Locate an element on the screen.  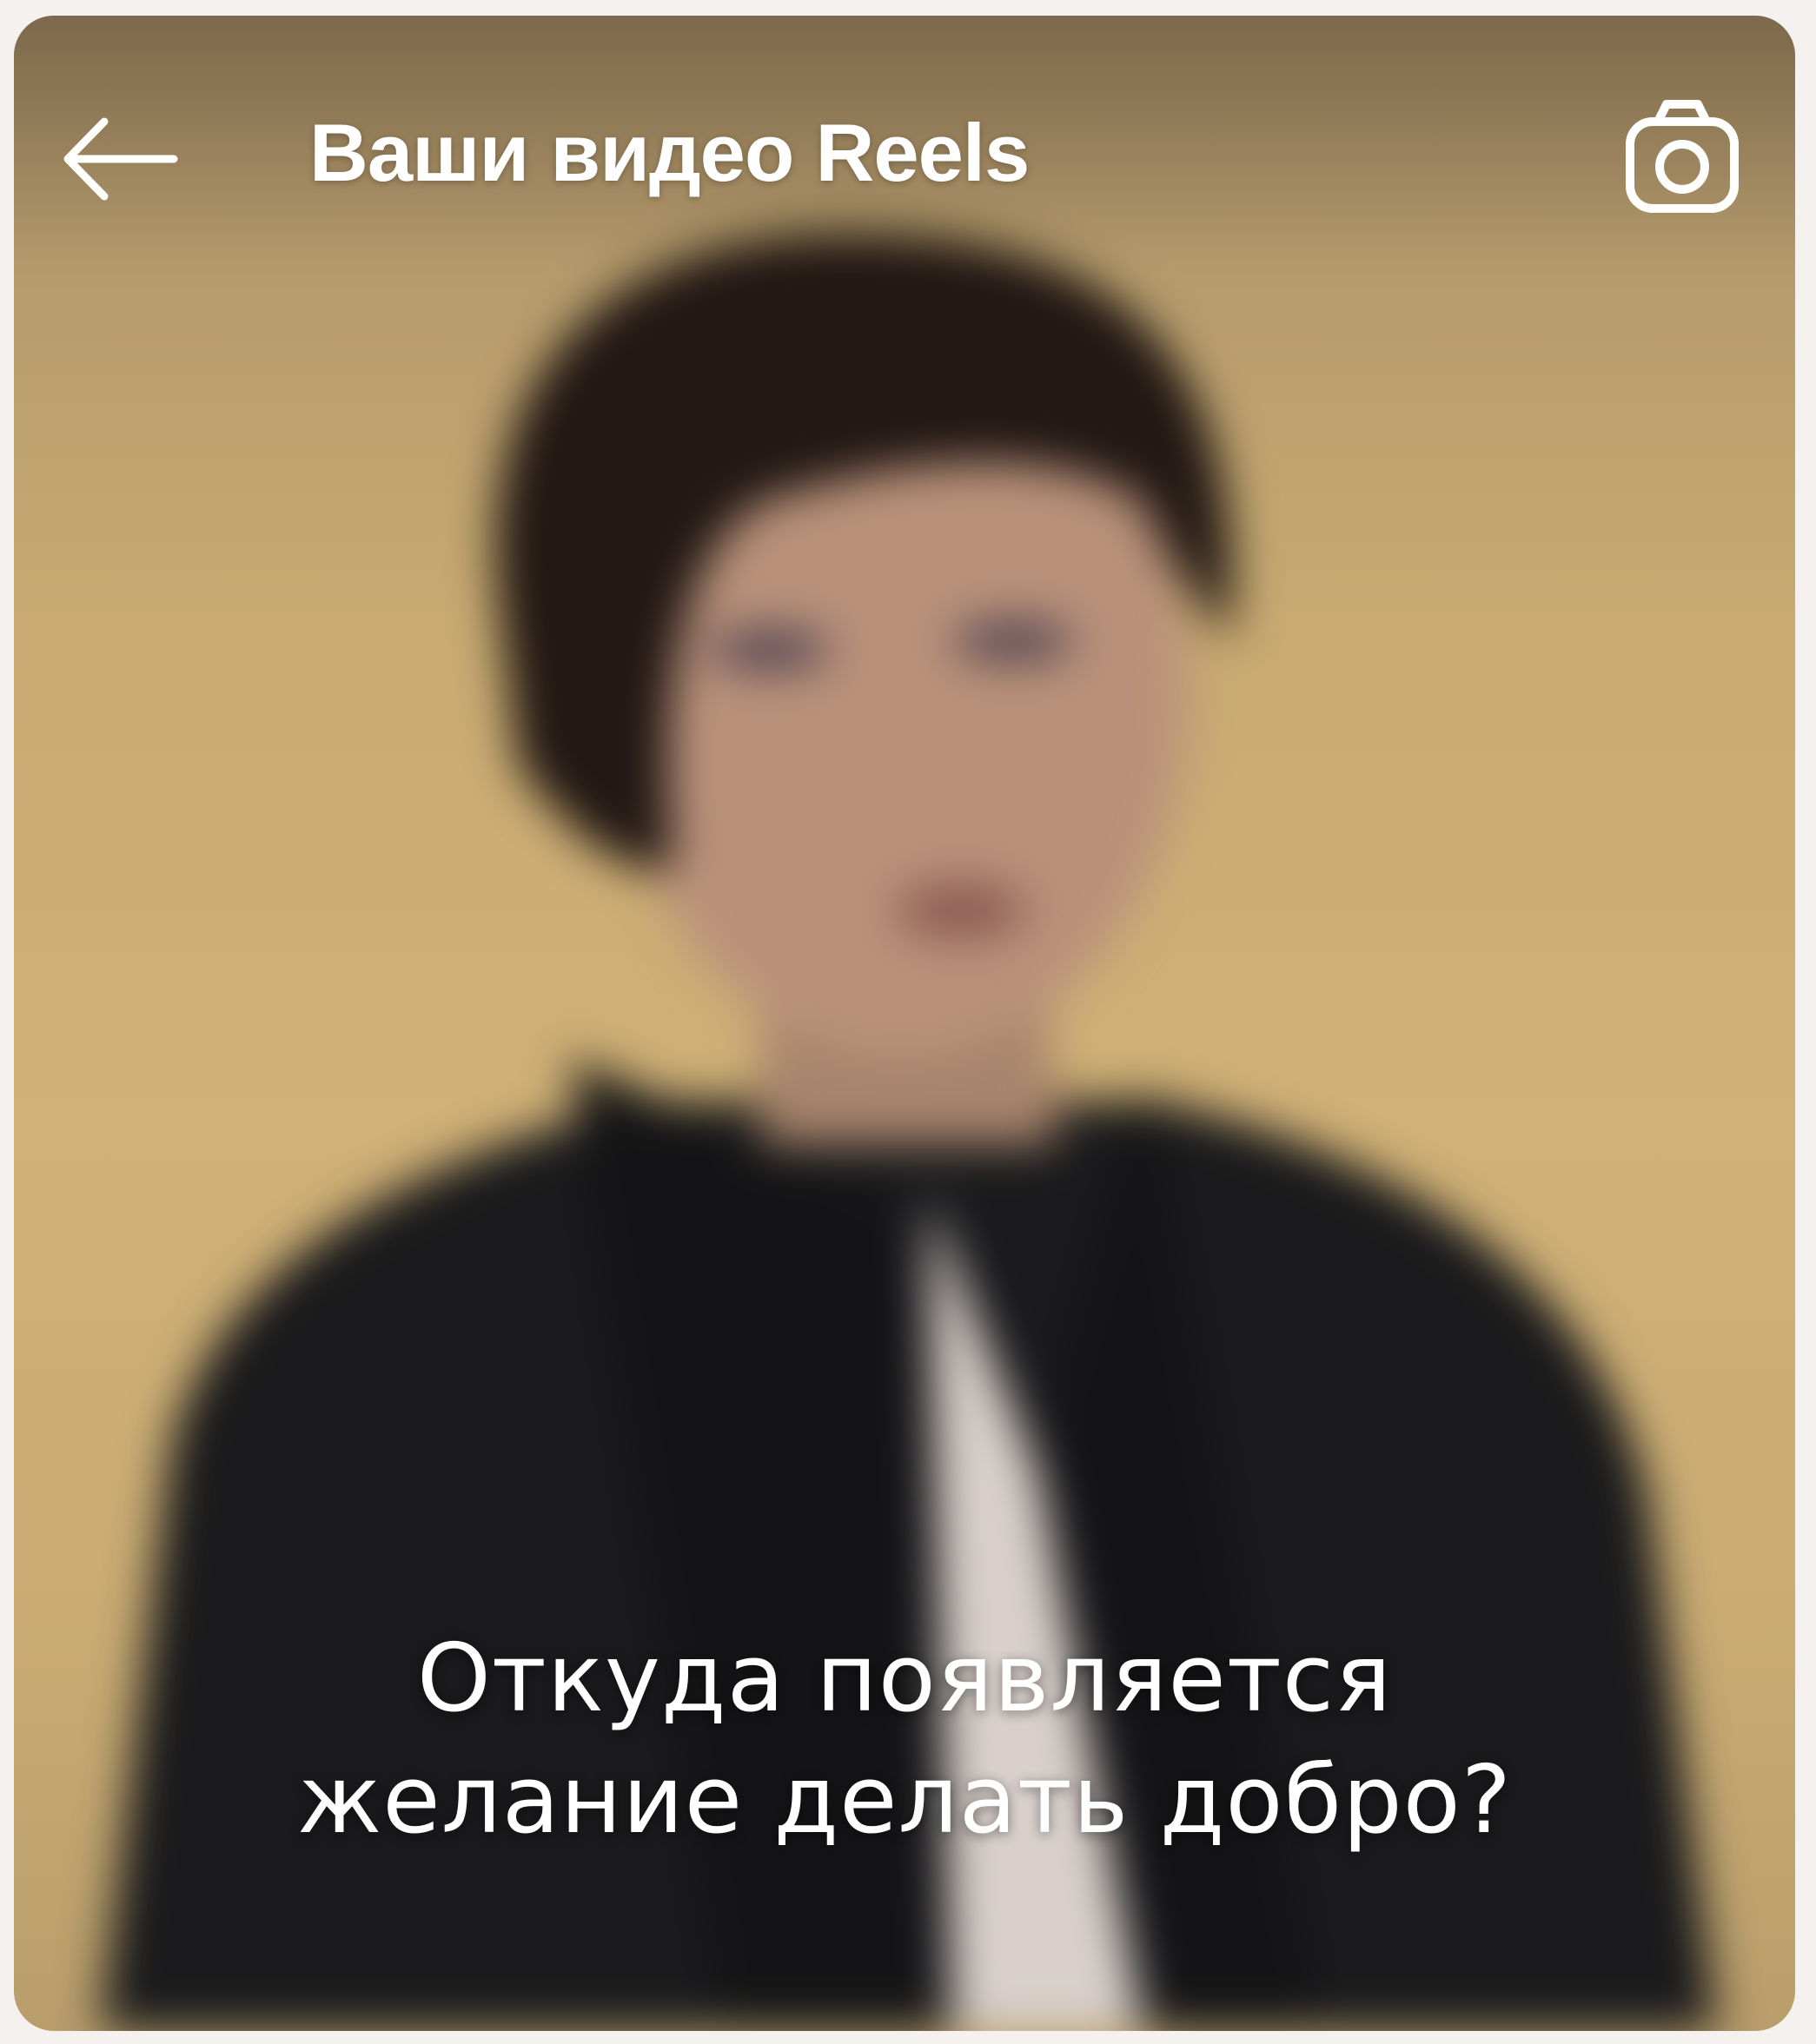
camera-icon is located at coordinates (1682, 156).